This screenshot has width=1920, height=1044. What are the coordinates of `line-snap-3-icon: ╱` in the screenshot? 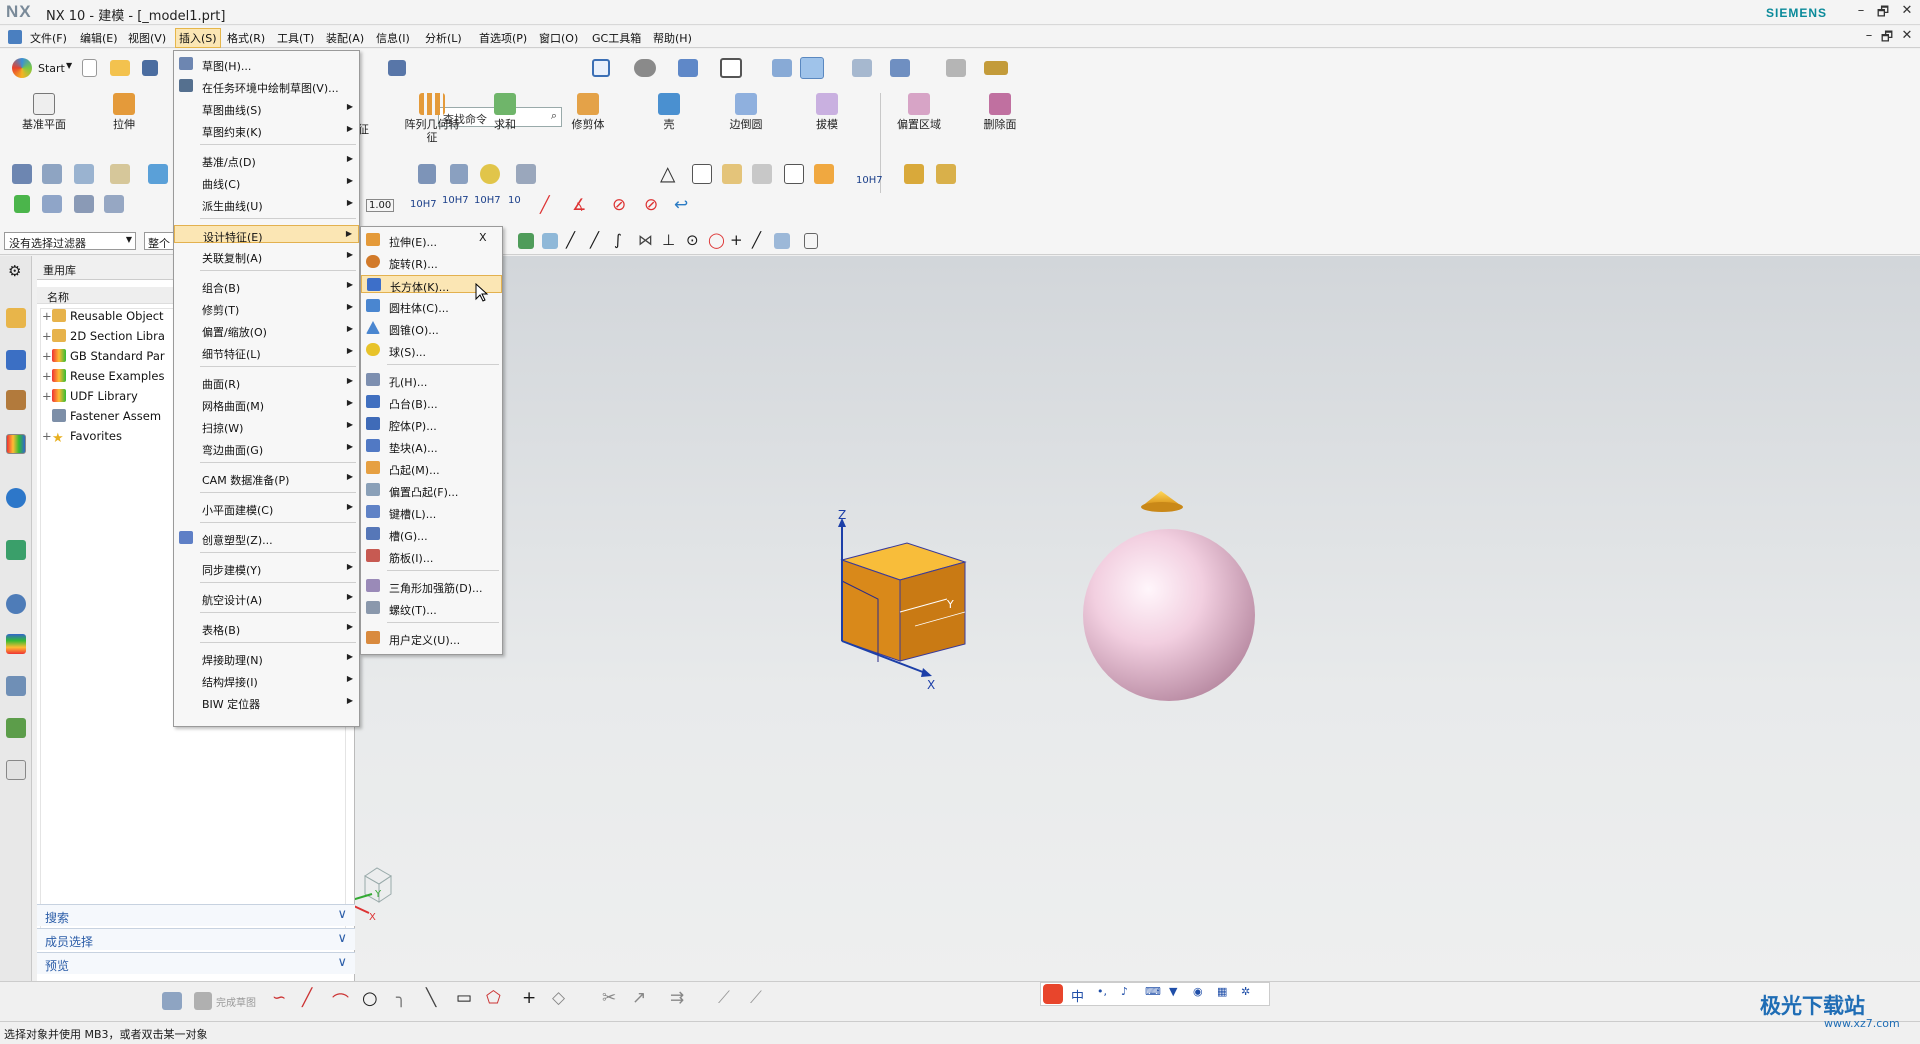 It's located at (756, 240).